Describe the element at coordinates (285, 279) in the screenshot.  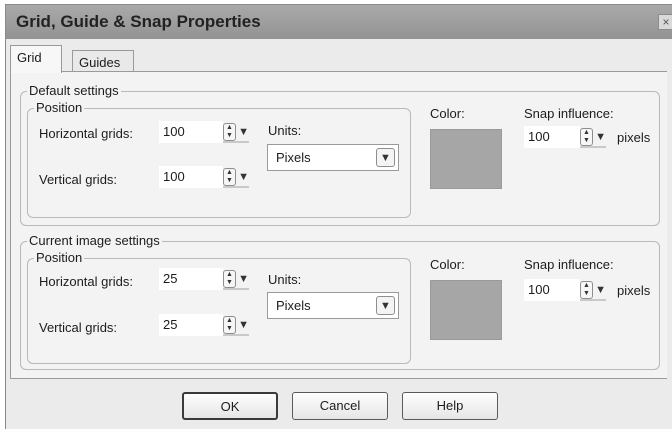
I see `current-units-label: Units:` at that location.